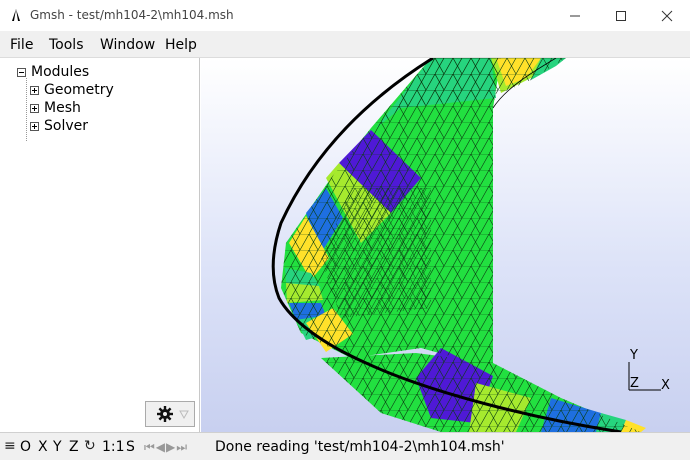 The width and height of the screenshot is (690, 460). I want to click on menu-lines-icon: ≡, so click(10, 446).